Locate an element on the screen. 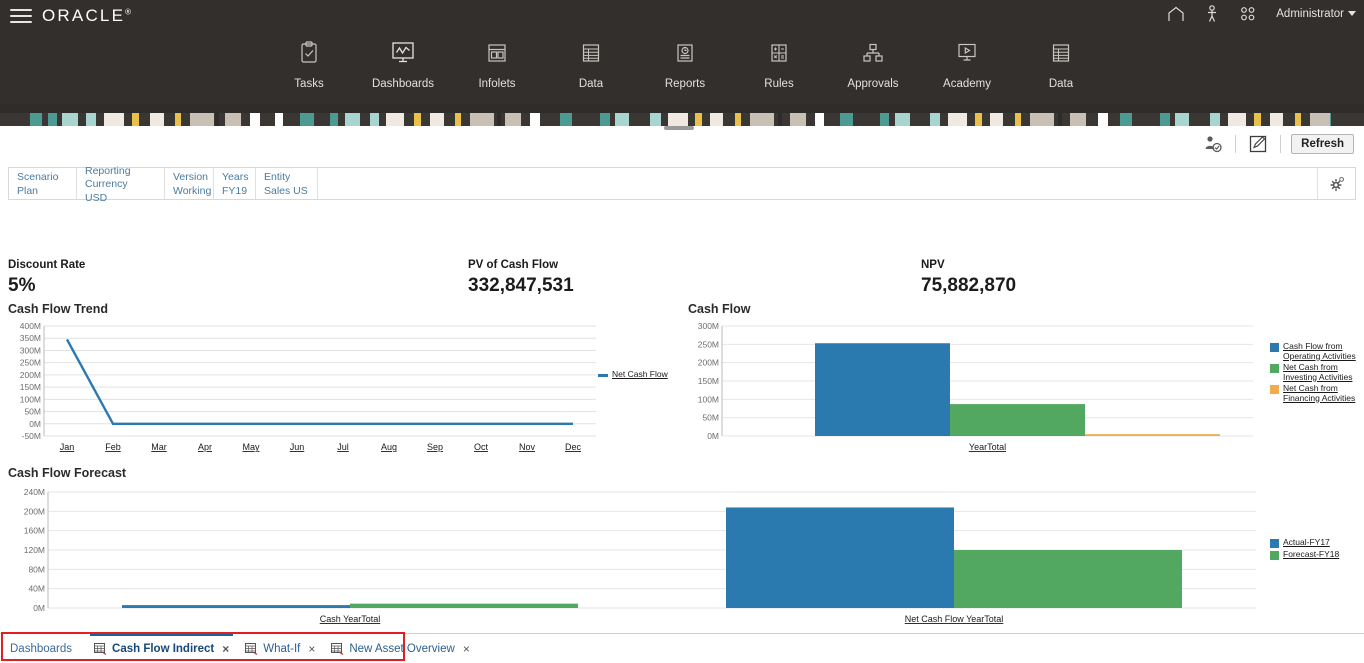  legend-swatch-actual is located at coordinates (1274, 543).